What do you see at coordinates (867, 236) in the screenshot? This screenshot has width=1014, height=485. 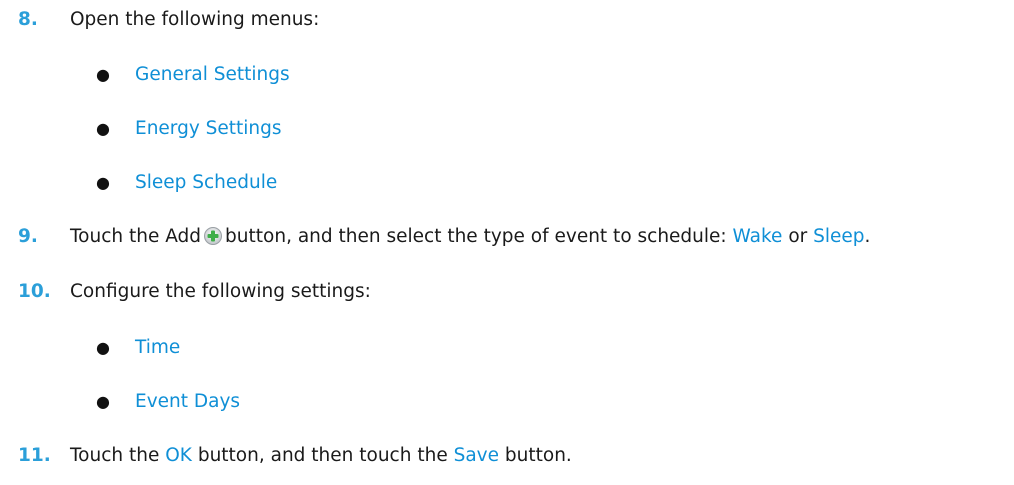 I see `step-text-part: .` at bounding box center [867, 236].